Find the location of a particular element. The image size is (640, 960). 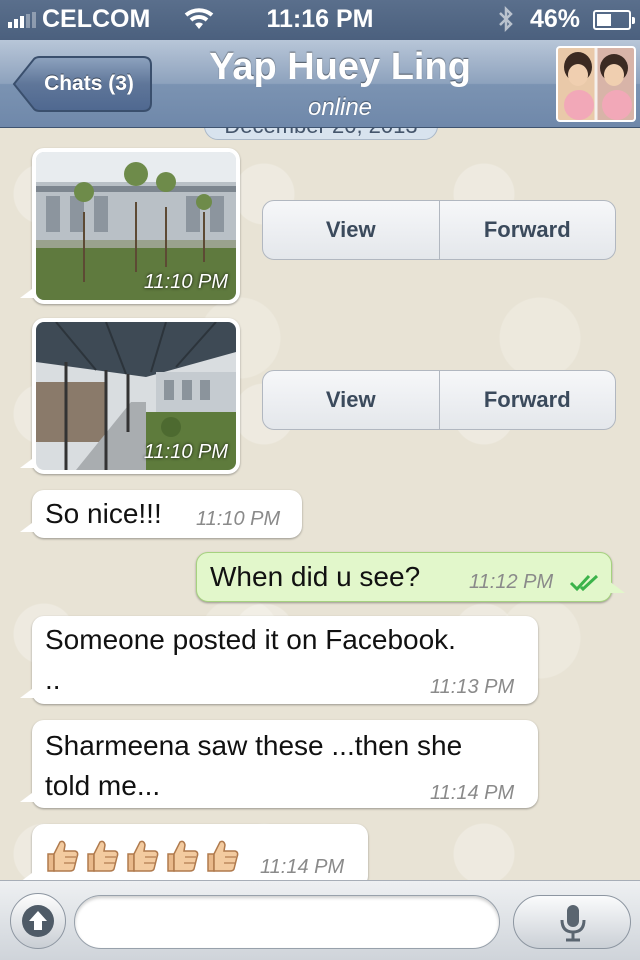

message-input-bar is located at coordinates (320, 920).